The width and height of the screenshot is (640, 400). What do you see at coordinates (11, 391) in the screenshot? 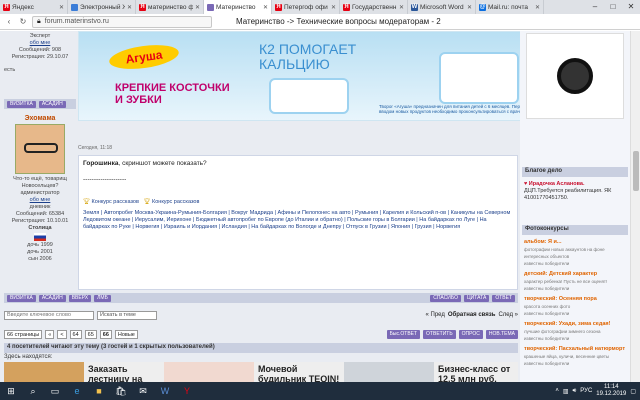
I see `windows-start-icon: ⊞` at bounding box center [11, 391].